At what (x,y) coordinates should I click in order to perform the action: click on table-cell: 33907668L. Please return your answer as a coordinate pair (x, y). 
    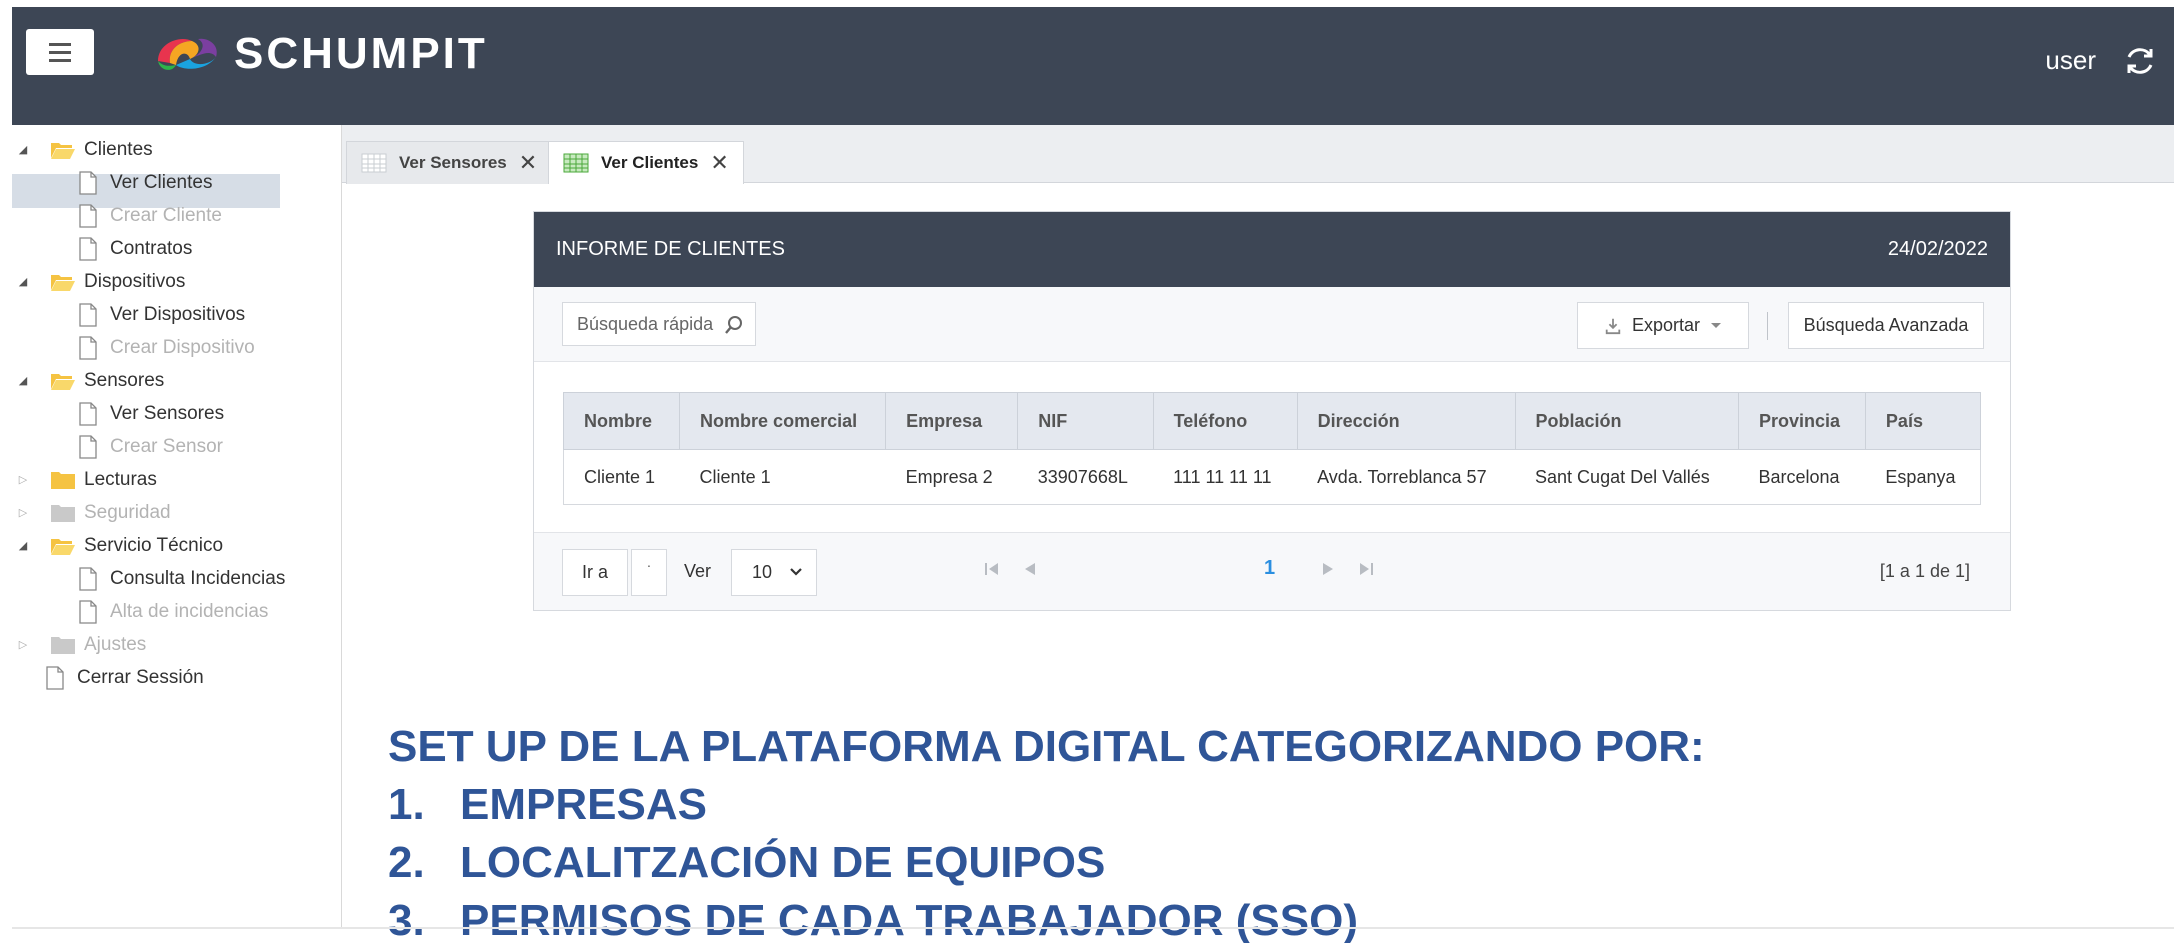
    Looking at the image, I should click on (1085, 477).